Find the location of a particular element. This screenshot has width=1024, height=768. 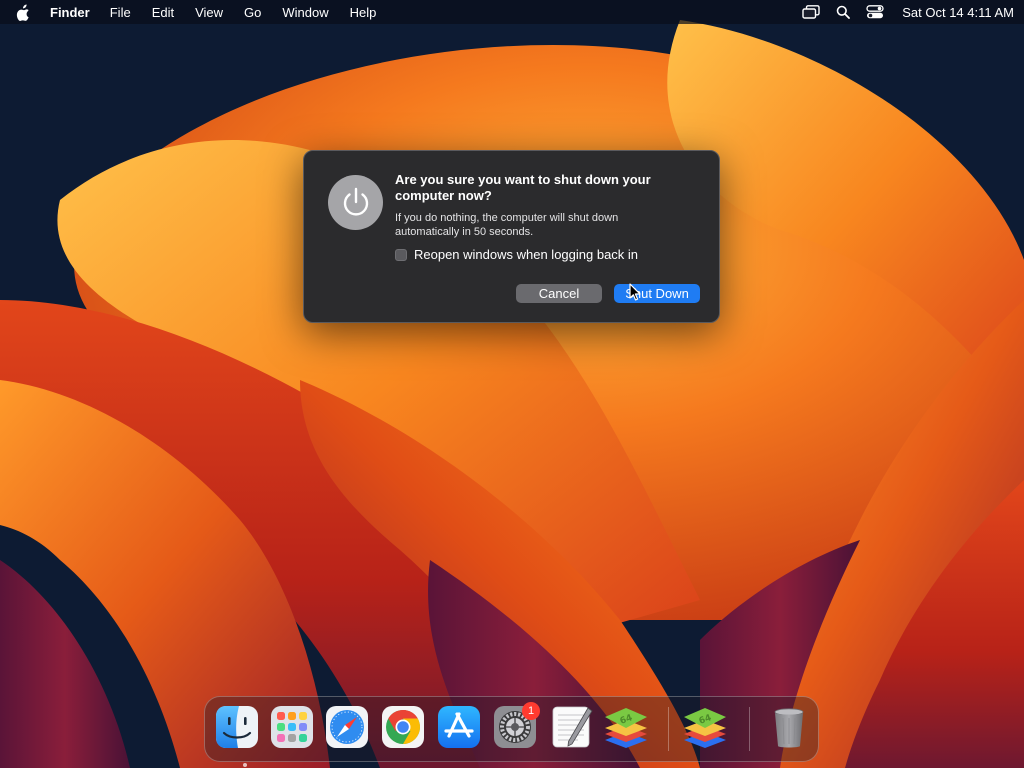

menu-edit: Edit is located at coordinates (163, 12).